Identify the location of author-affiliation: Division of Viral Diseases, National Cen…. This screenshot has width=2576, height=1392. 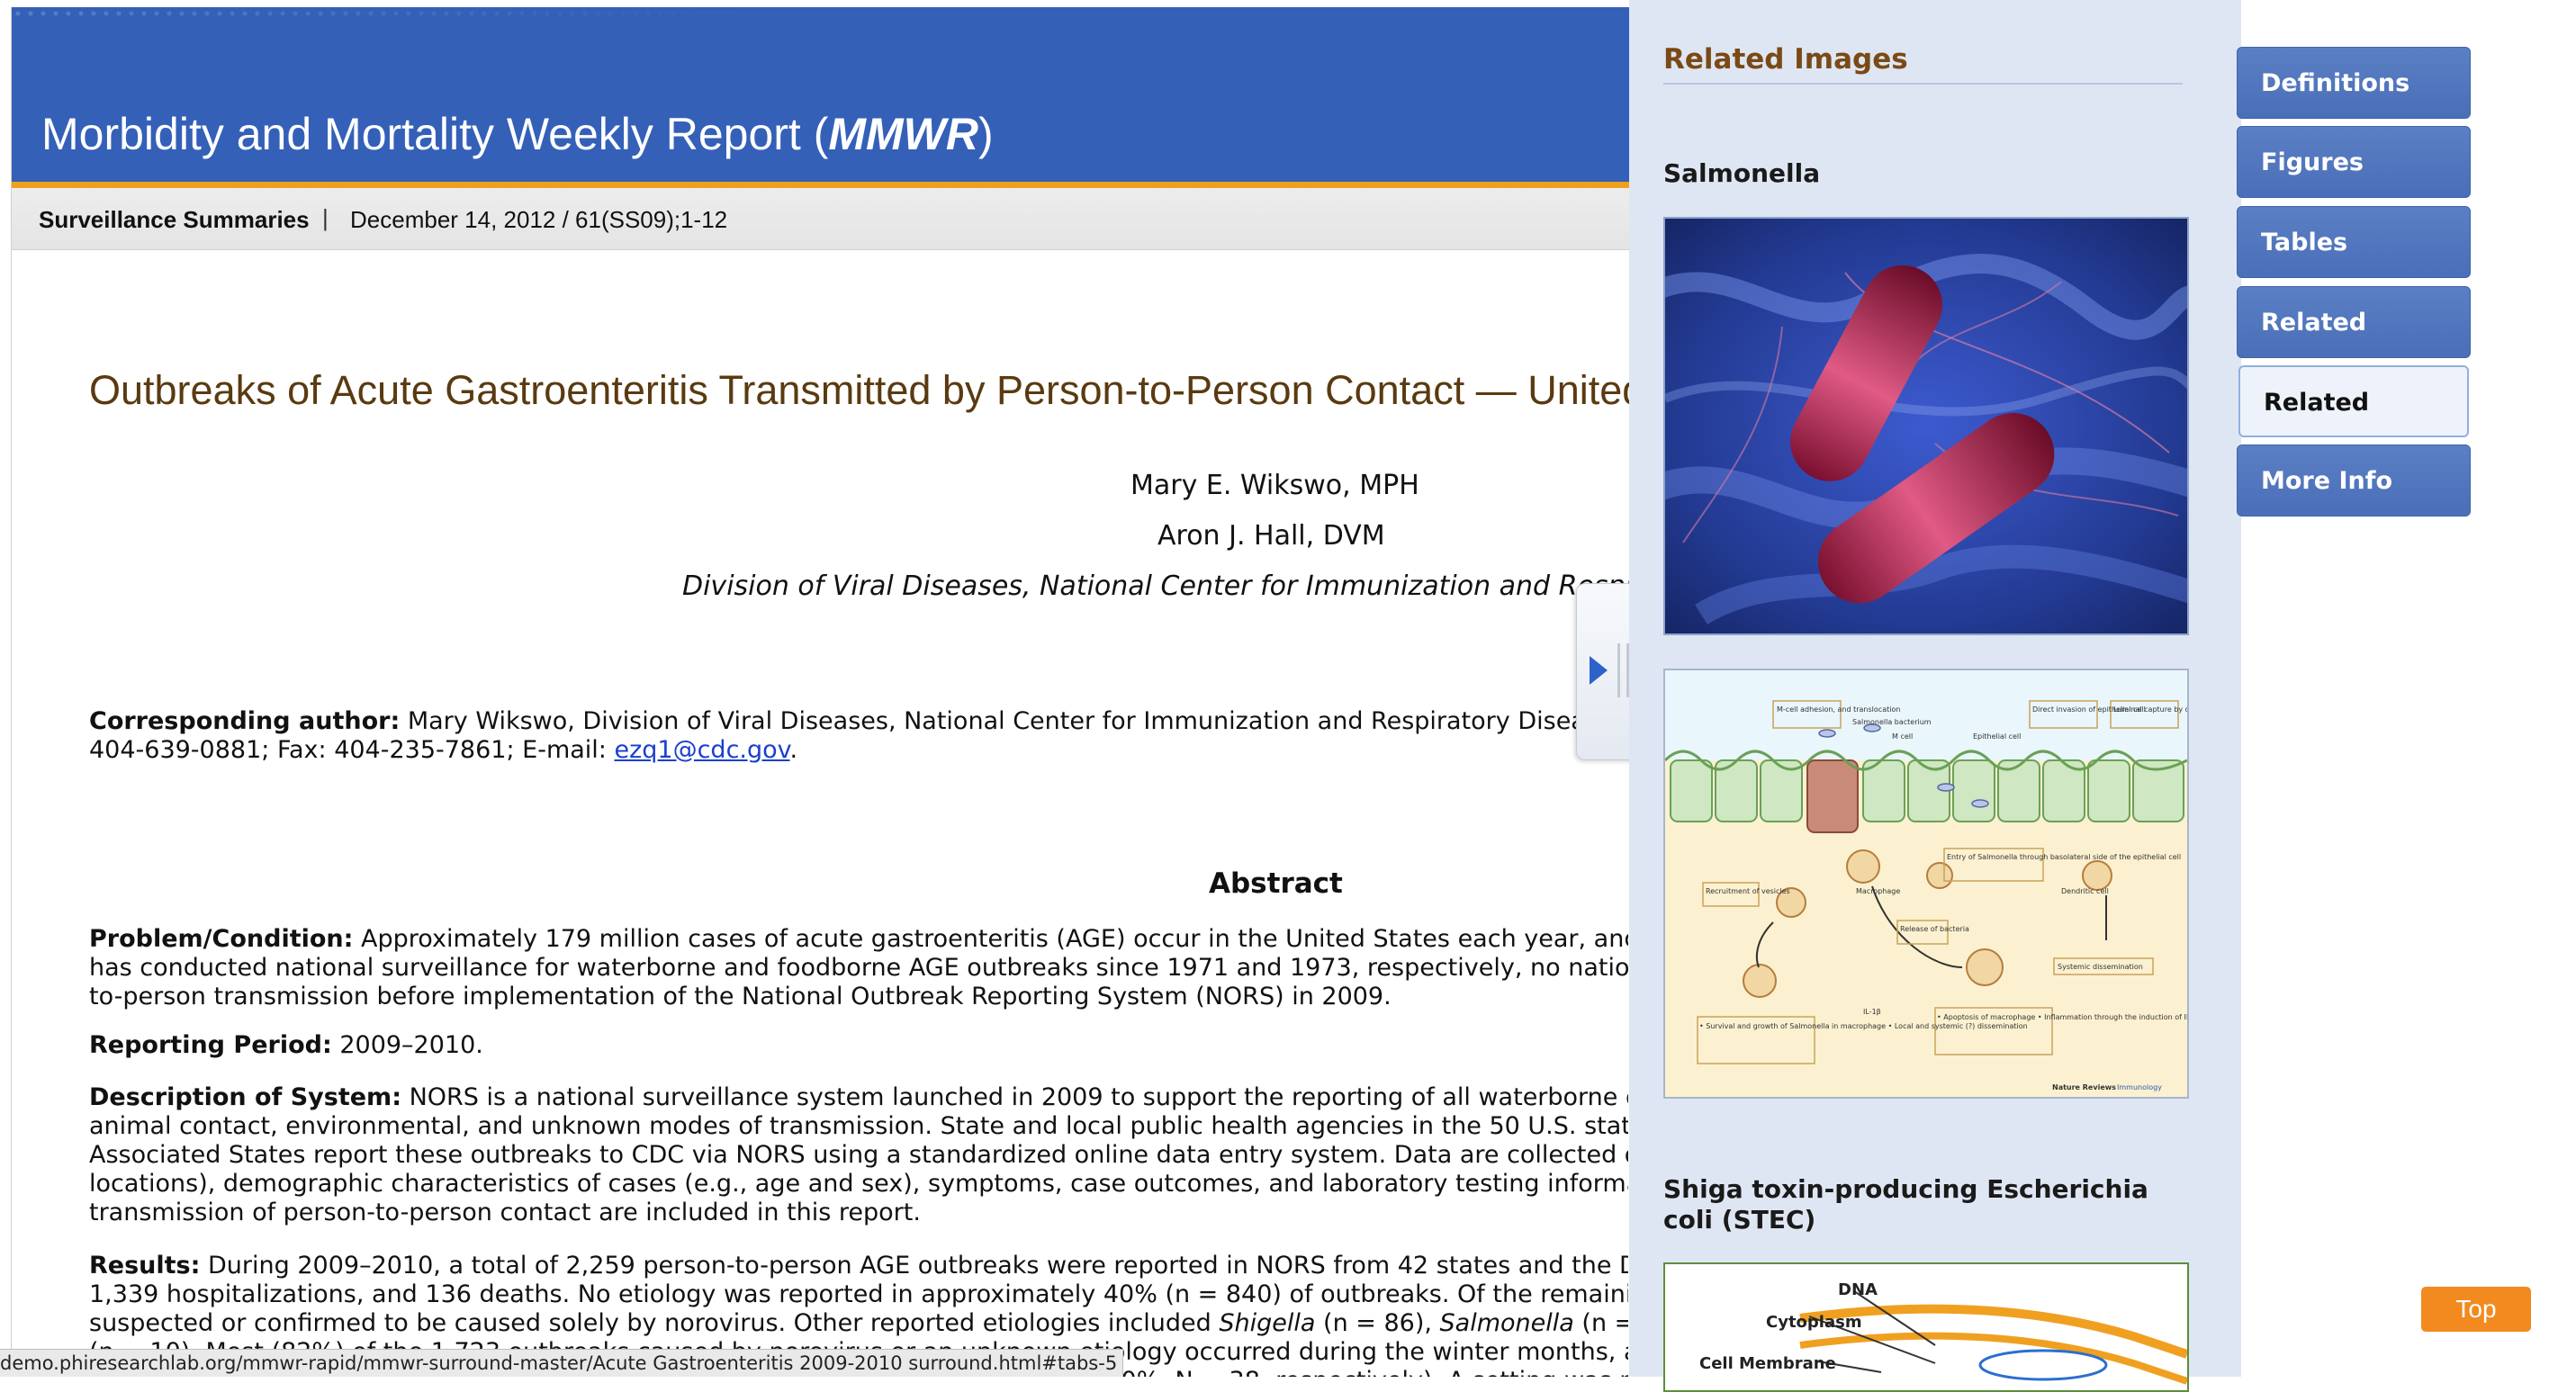
(1156, 586).